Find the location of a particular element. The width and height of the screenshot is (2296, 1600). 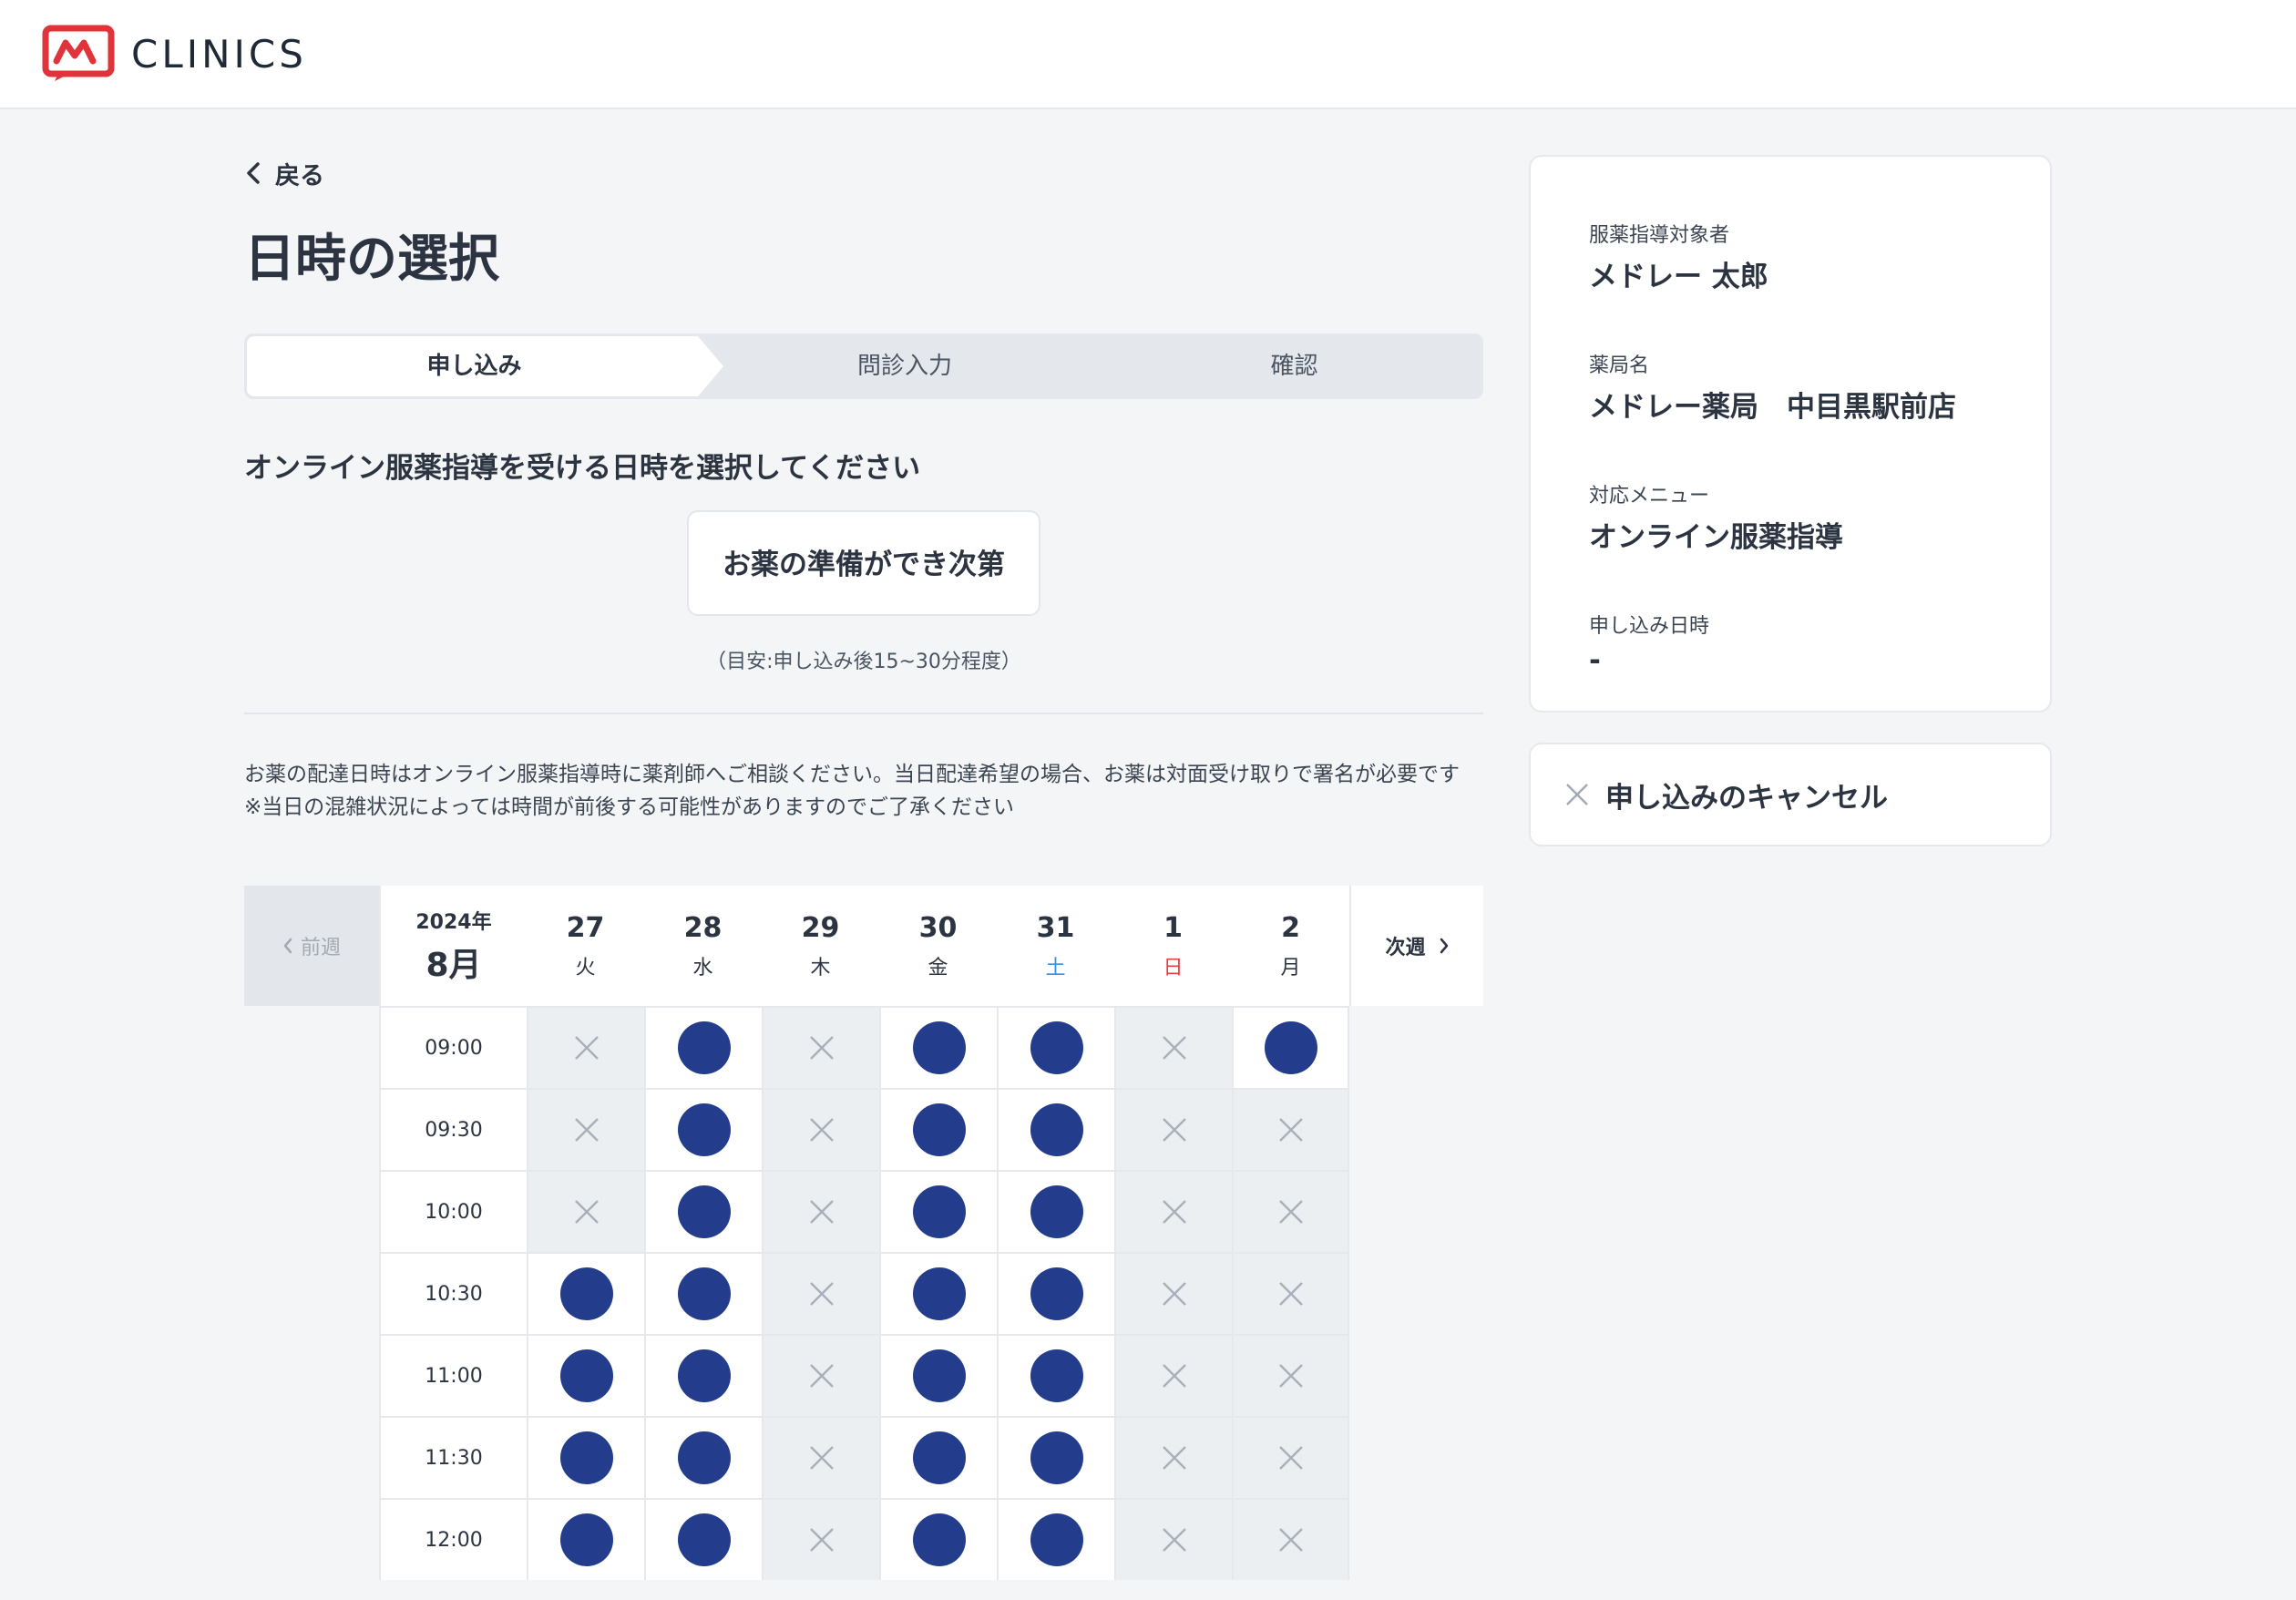

next-week-button: 次週 is located at coordinates (1416, 946).